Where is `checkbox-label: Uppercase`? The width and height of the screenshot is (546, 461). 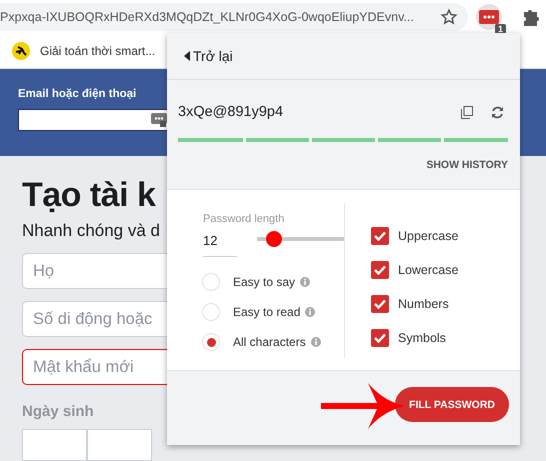
checkbox-label: Uppercase is located at coordinates (428, 236).